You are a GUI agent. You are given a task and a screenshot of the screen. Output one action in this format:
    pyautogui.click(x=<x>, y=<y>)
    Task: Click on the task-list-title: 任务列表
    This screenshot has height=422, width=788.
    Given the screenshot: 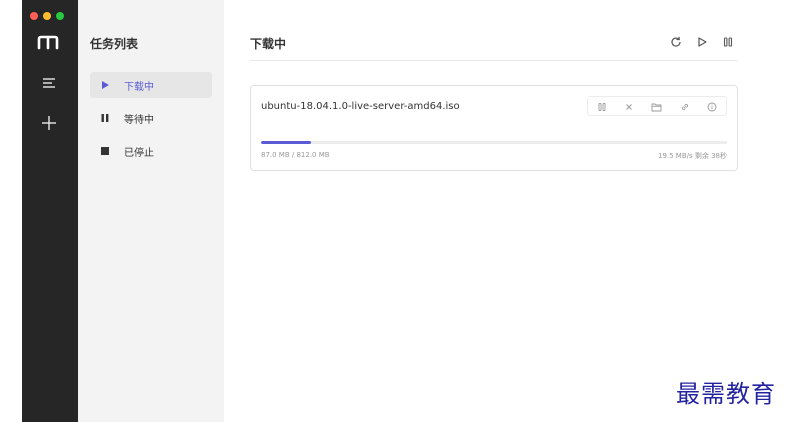 What is the action you would take?
    pyautogui.click(x=114, y=44)
    